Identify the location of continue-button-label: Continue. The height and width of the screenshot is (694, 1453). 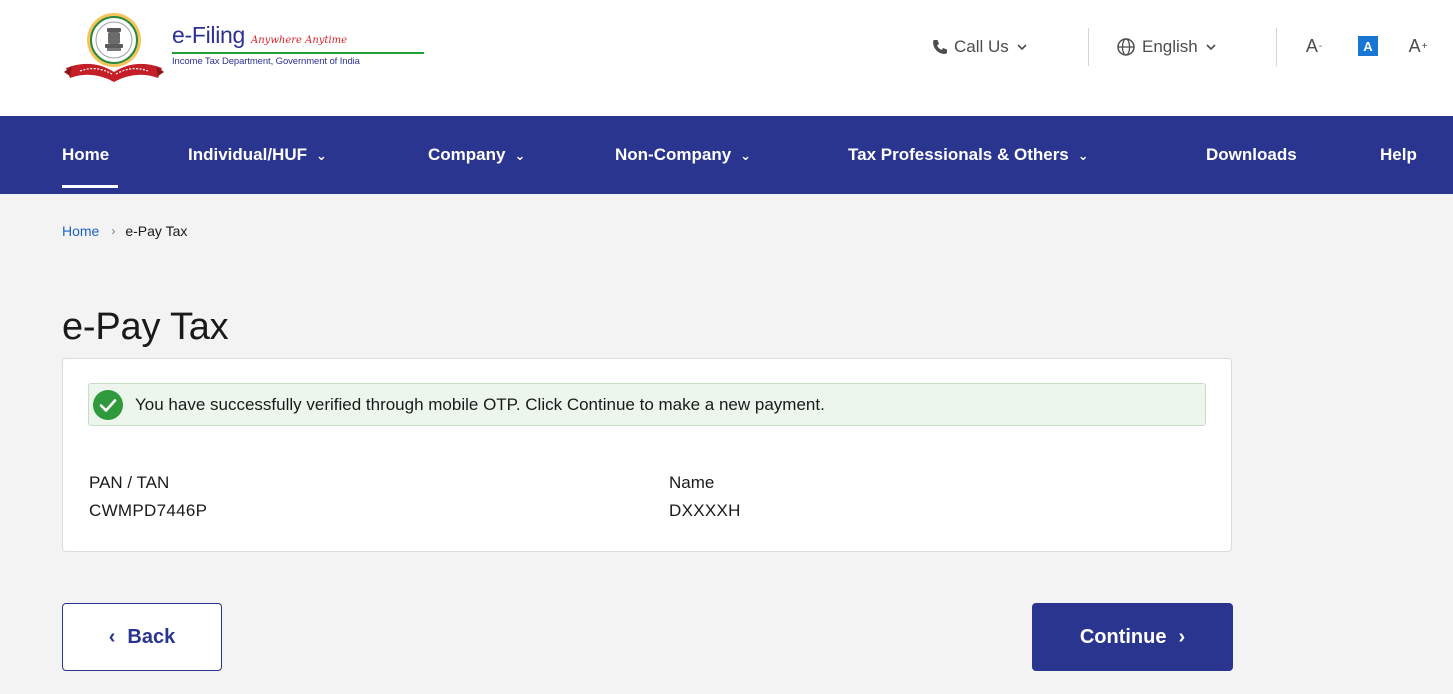
(1123, 636).